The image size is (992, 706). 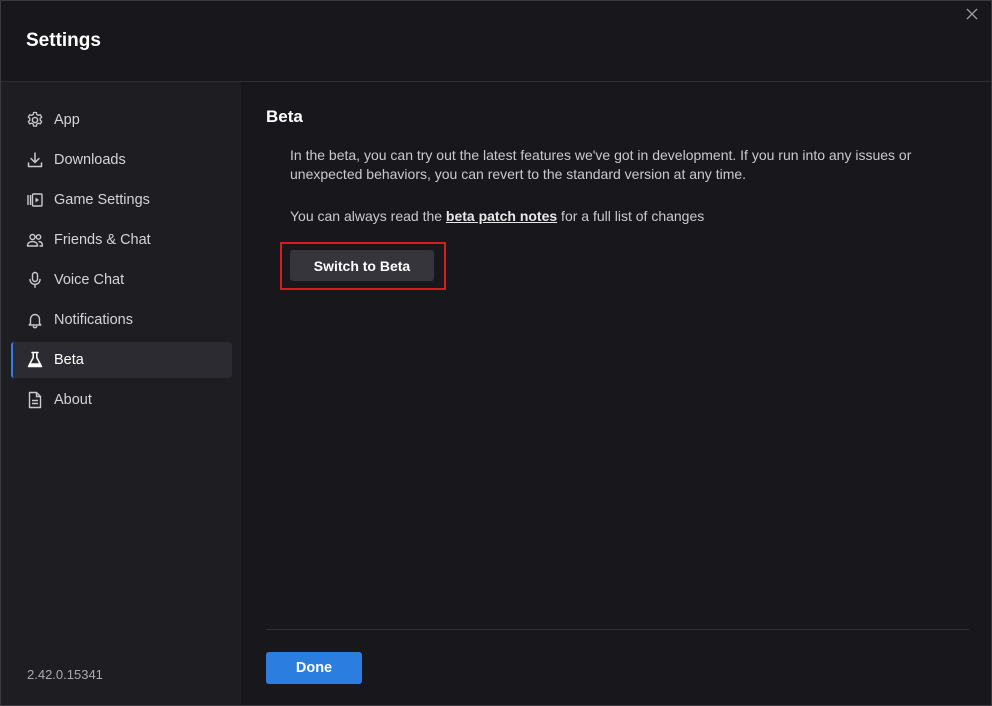 What do you see at coordinates (35, 320) in the screenshot?
I see `bell-icon` at bounding box center [35, 320].